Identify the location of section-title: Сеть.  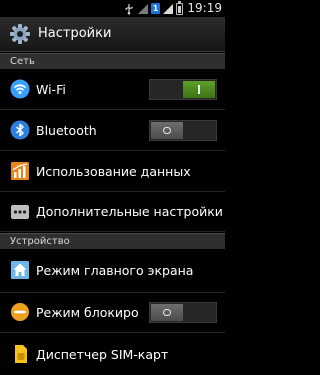
(22, 61).